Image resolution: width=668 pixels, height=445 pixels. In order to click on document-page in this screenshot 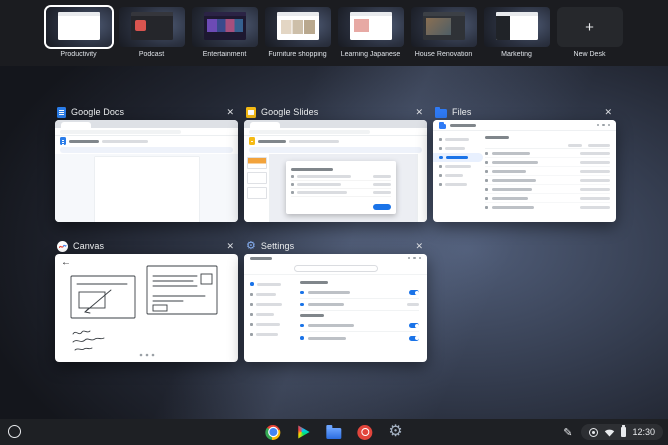, I will do `click(146, 189)`.